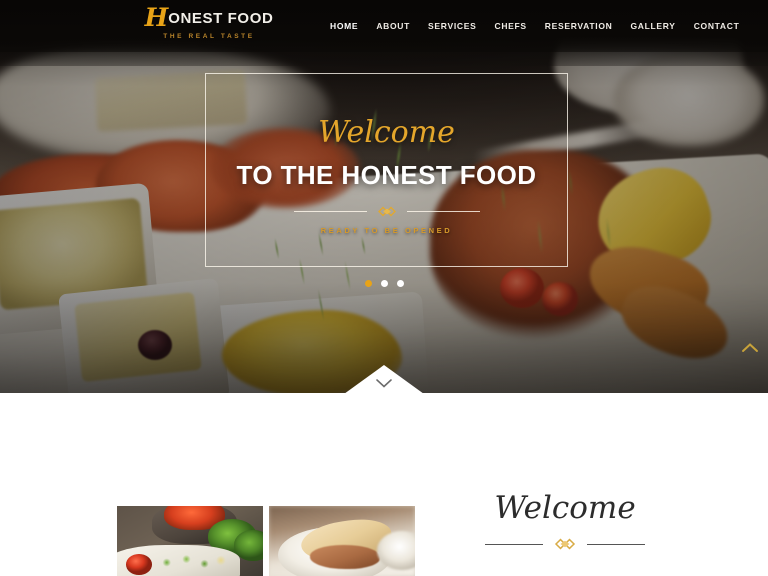  I want to click on chevron-down-icon, so click(384, 383).